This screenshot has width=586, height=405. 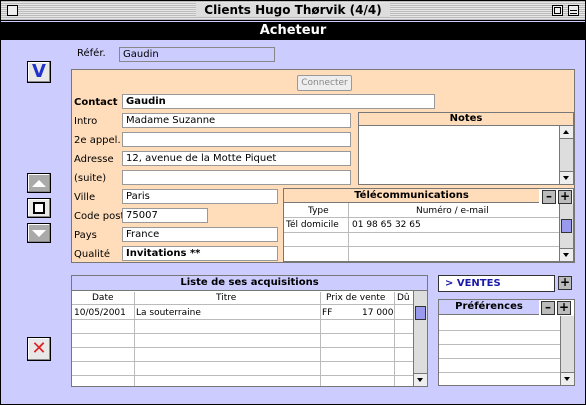 I want to click on section-header: Acheteur, so click(x=293, y=31).